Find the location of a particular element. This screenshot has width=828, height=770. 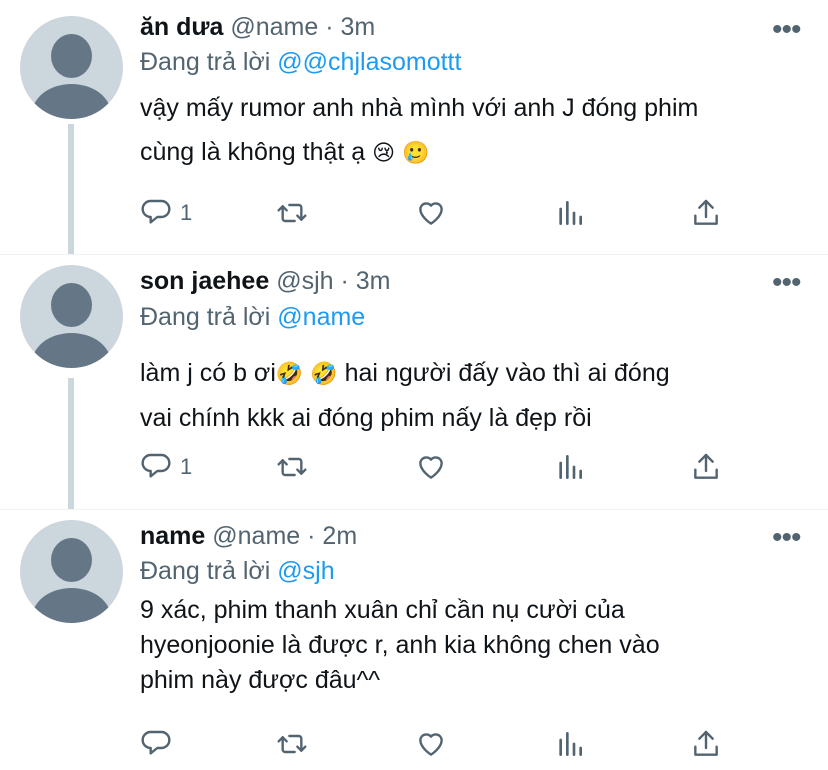

user-handle: @sjh is located at coordinates (304, 281).